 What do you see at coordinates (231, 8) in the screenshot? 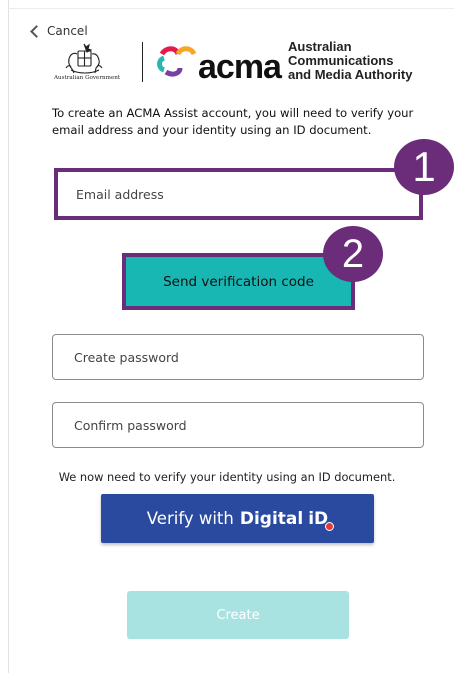
I see `frame-border-top` at bounding box center [231, 8].